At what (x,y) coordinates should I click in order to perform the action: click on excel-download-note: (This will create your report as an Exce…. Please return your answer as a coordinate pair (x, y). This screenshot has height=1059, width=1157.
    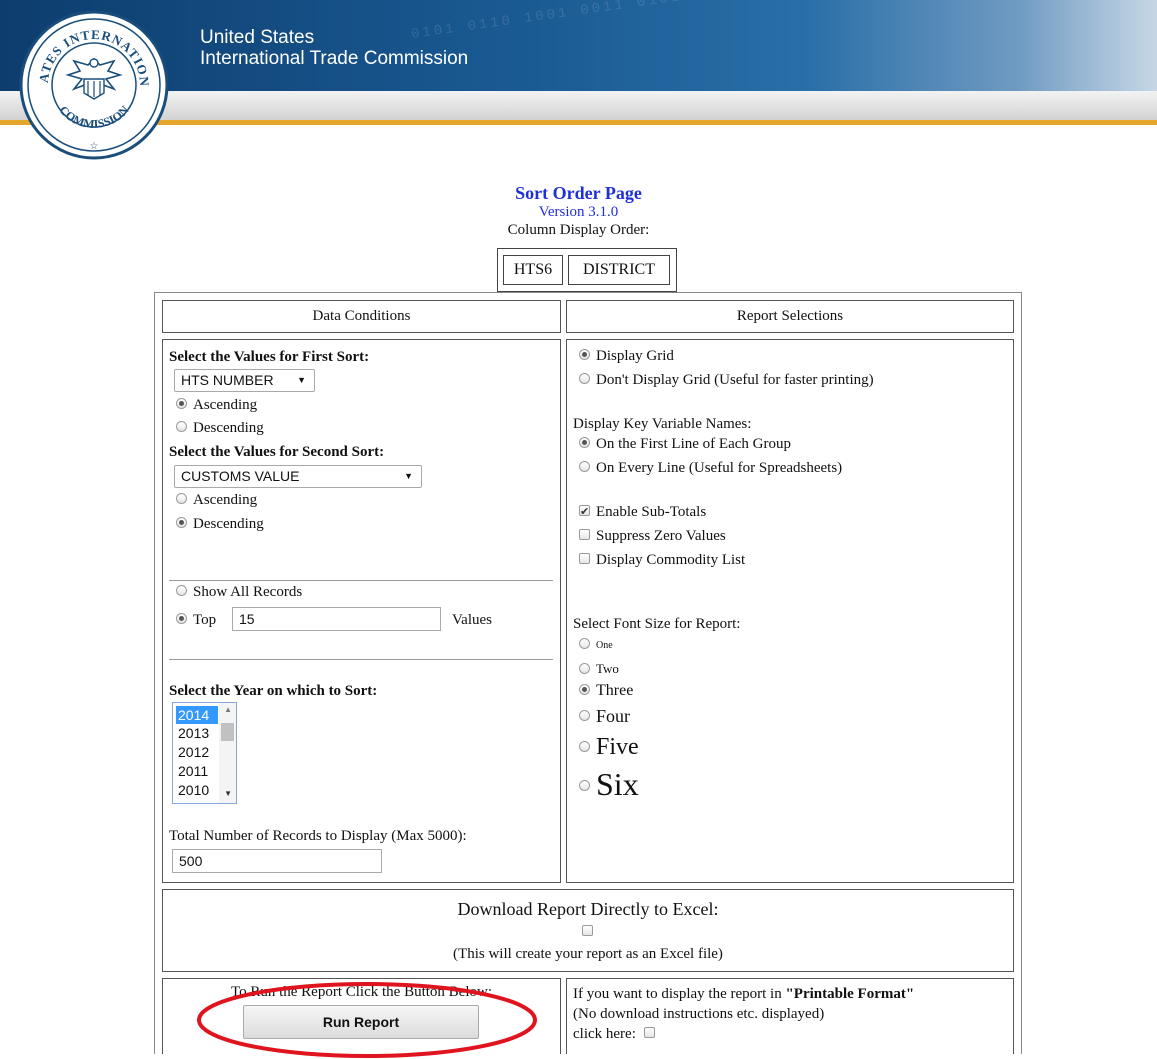
    Looking at the image, I should click on (588, 954).